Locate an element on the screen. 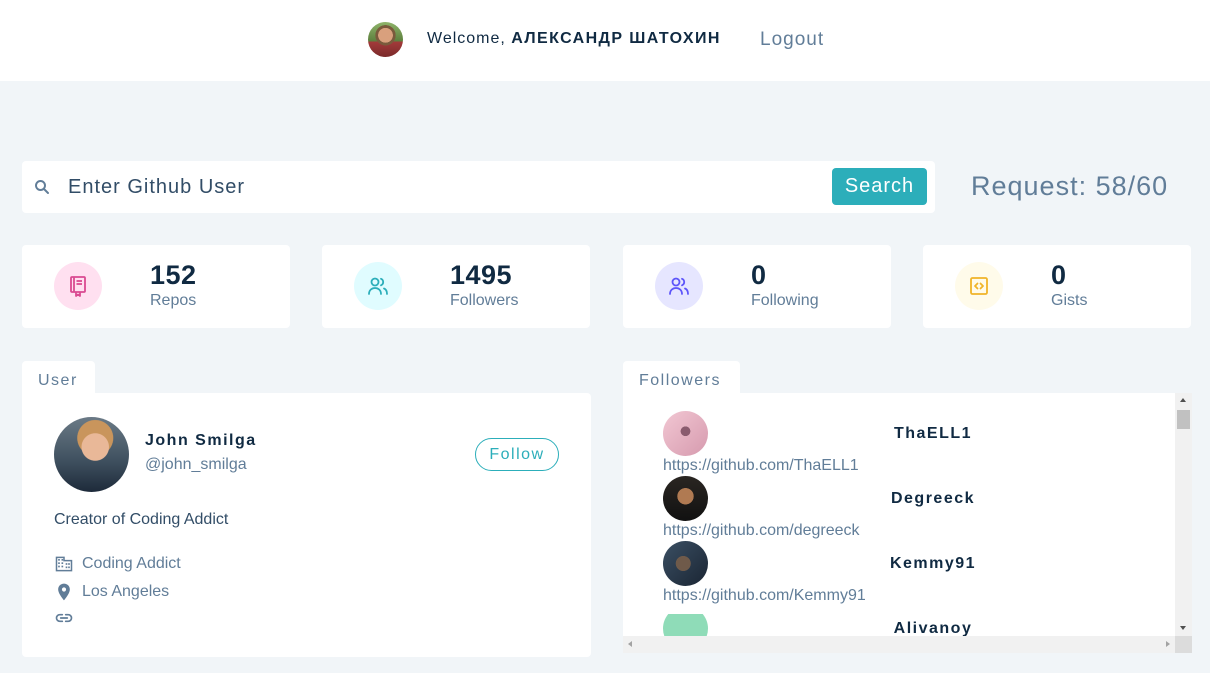  user-plus-icon is located at coordinates (679, 286).